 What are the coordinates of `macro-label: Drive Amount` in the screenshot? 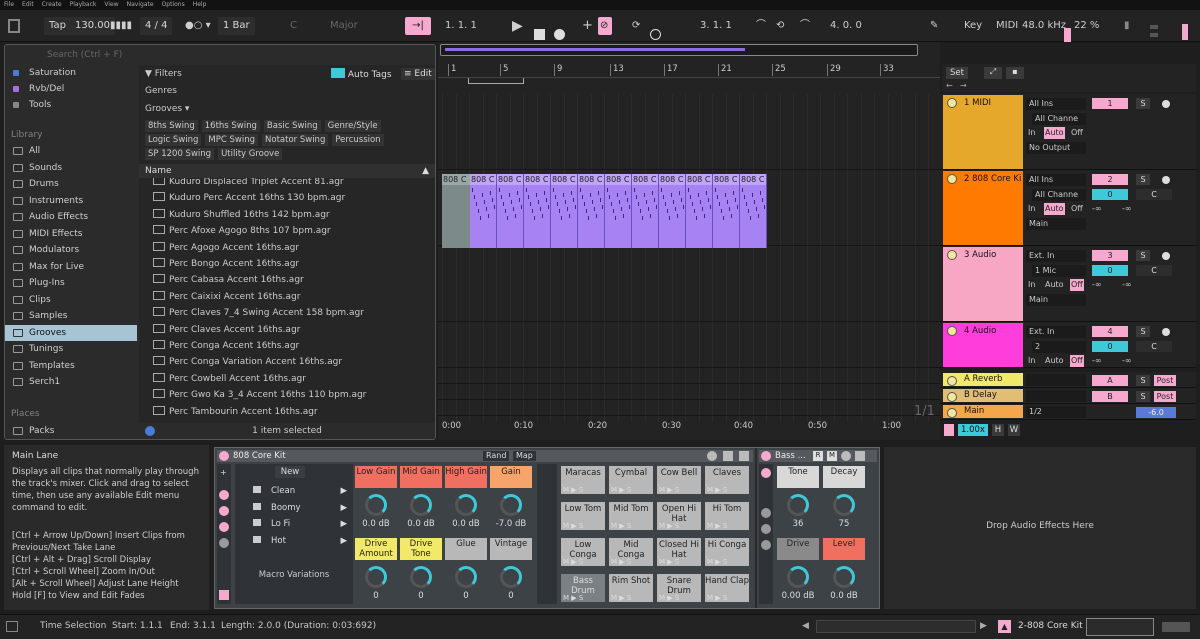 It's located at (376, 549).